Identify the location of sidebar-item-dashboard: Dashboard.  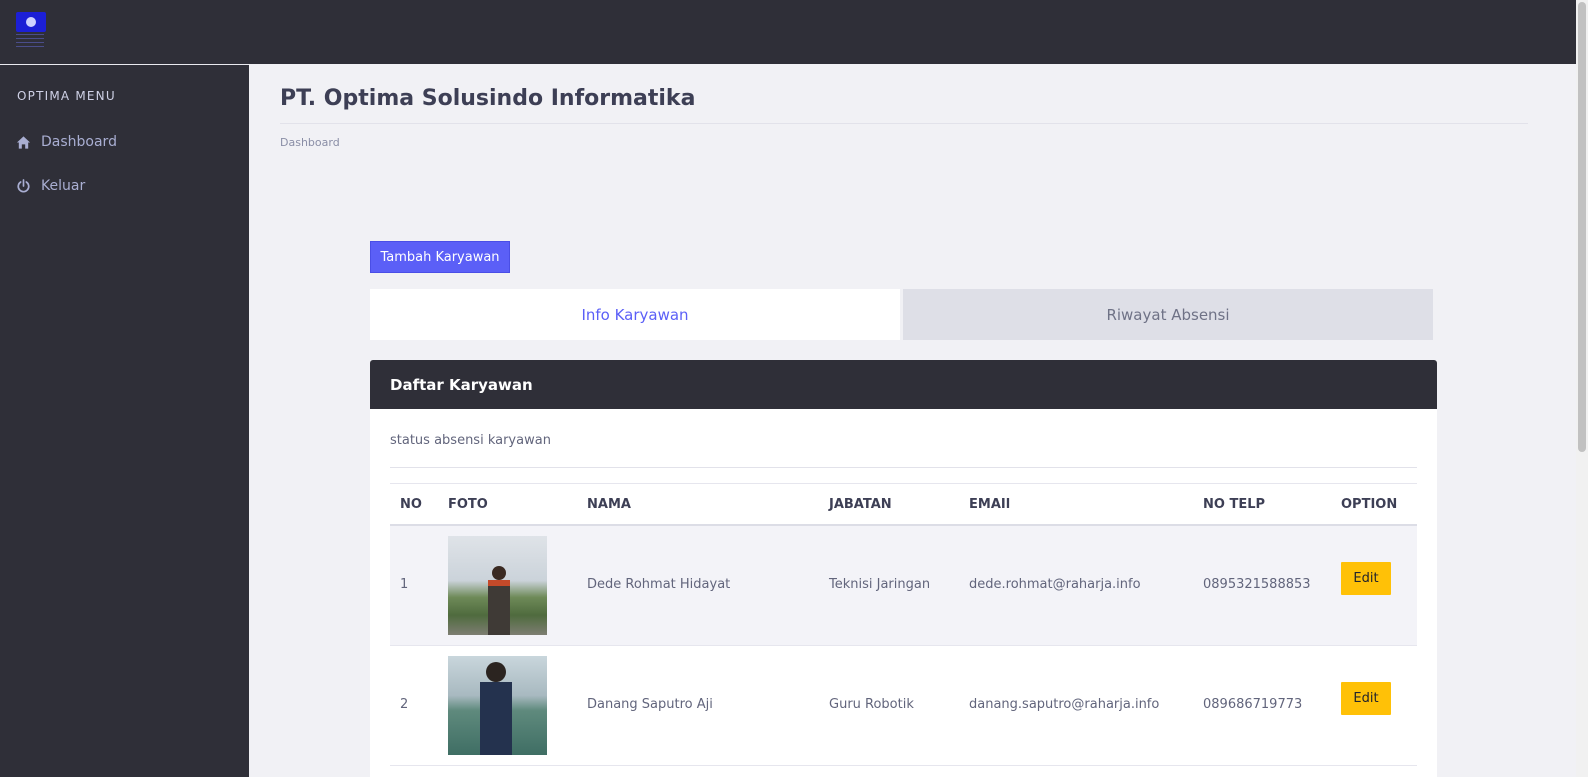
(66, 142).